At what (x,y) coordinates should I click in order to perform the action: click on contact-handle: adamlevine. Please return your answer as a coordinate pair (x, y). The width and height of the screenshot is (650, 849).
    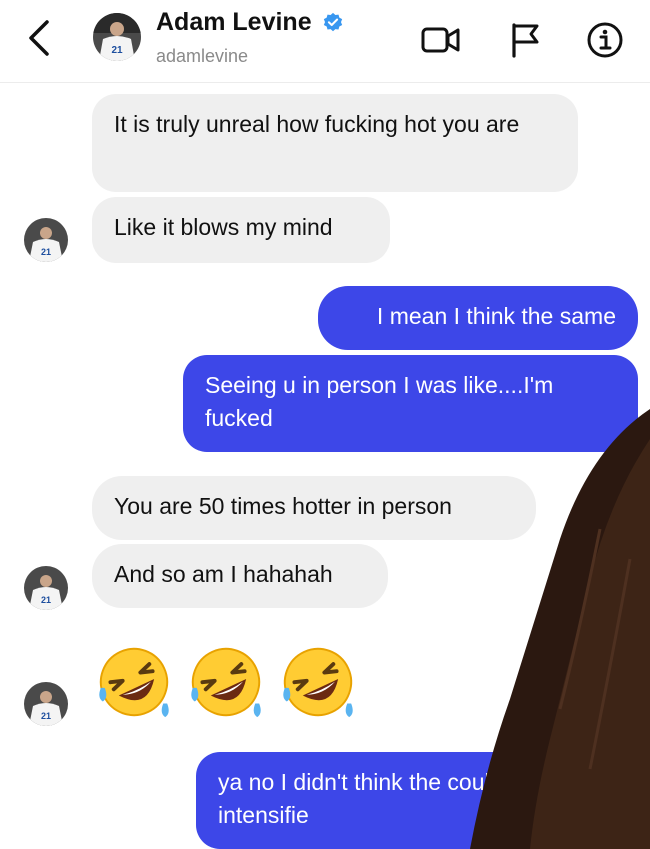
    Looking at the image, I should click on (202, 56).